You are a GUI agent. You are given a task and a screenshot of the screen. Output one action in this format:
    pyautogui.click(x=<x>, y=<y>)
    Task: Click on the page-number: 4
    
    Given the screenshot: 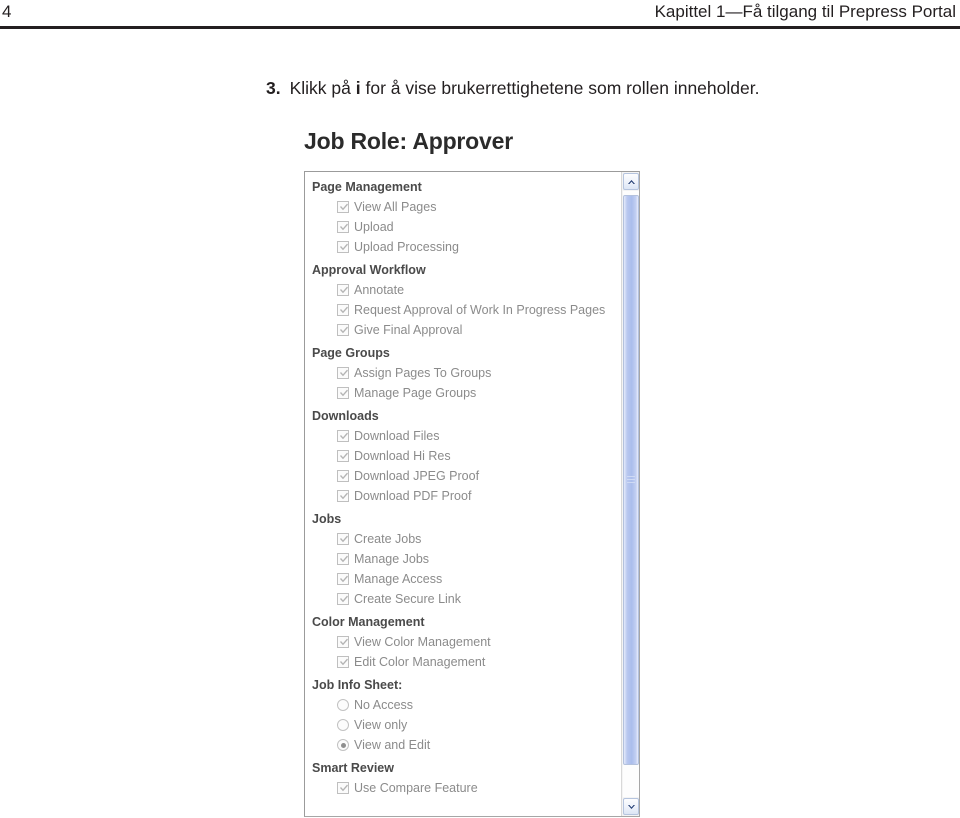 What is the action you would take?
    pyautogui.click(x=7, y=11)
    